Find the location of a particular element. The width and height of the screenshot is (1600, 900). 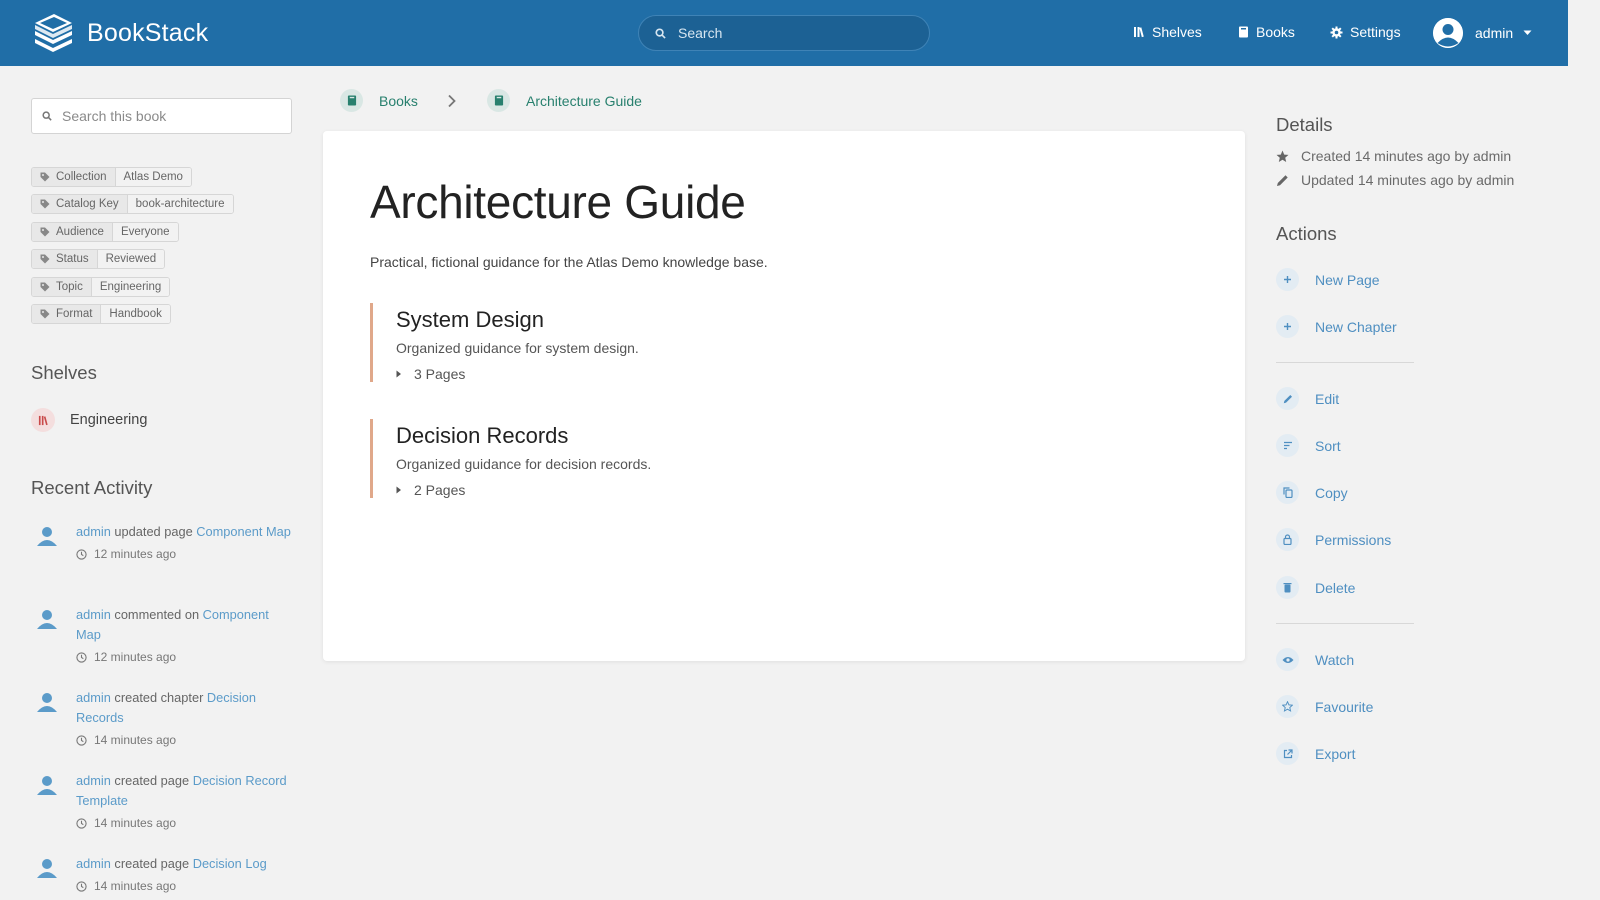

nav-settings: Settings is located at coordinates (1365, 32).